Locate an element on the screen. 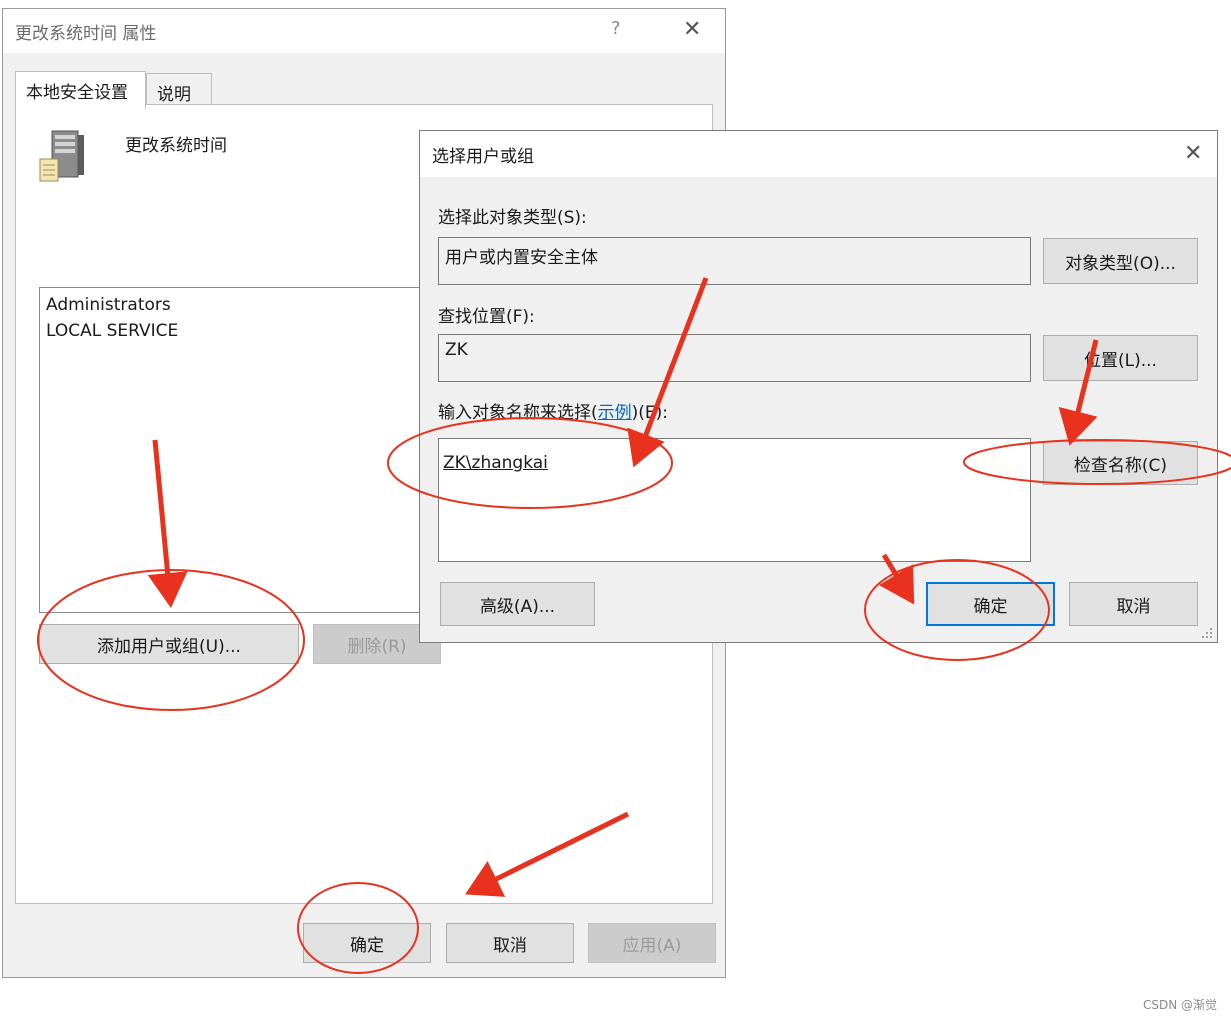 The height and width of the screenshot is (1021, 1231). tab-label: 本地安全设置 is located at coordinates (77, 93).